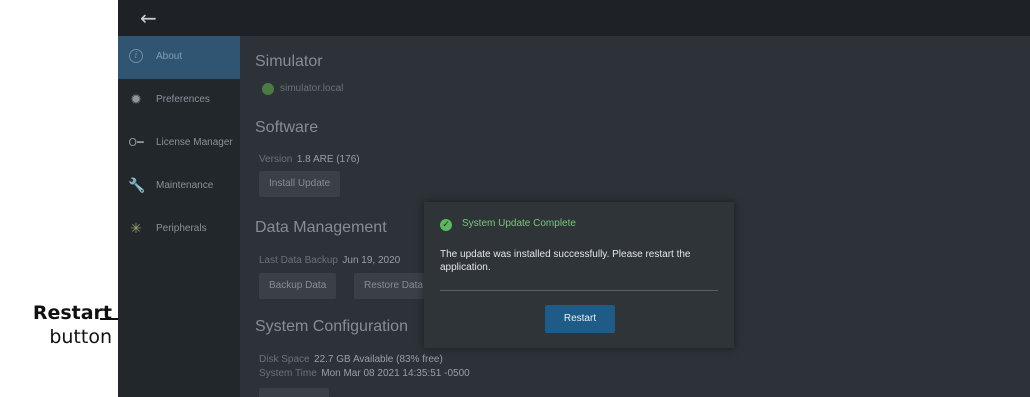  Describe the element at coordinates (136, 229) in the screenshot. I see `peripherals-icon: ✳` at that location.